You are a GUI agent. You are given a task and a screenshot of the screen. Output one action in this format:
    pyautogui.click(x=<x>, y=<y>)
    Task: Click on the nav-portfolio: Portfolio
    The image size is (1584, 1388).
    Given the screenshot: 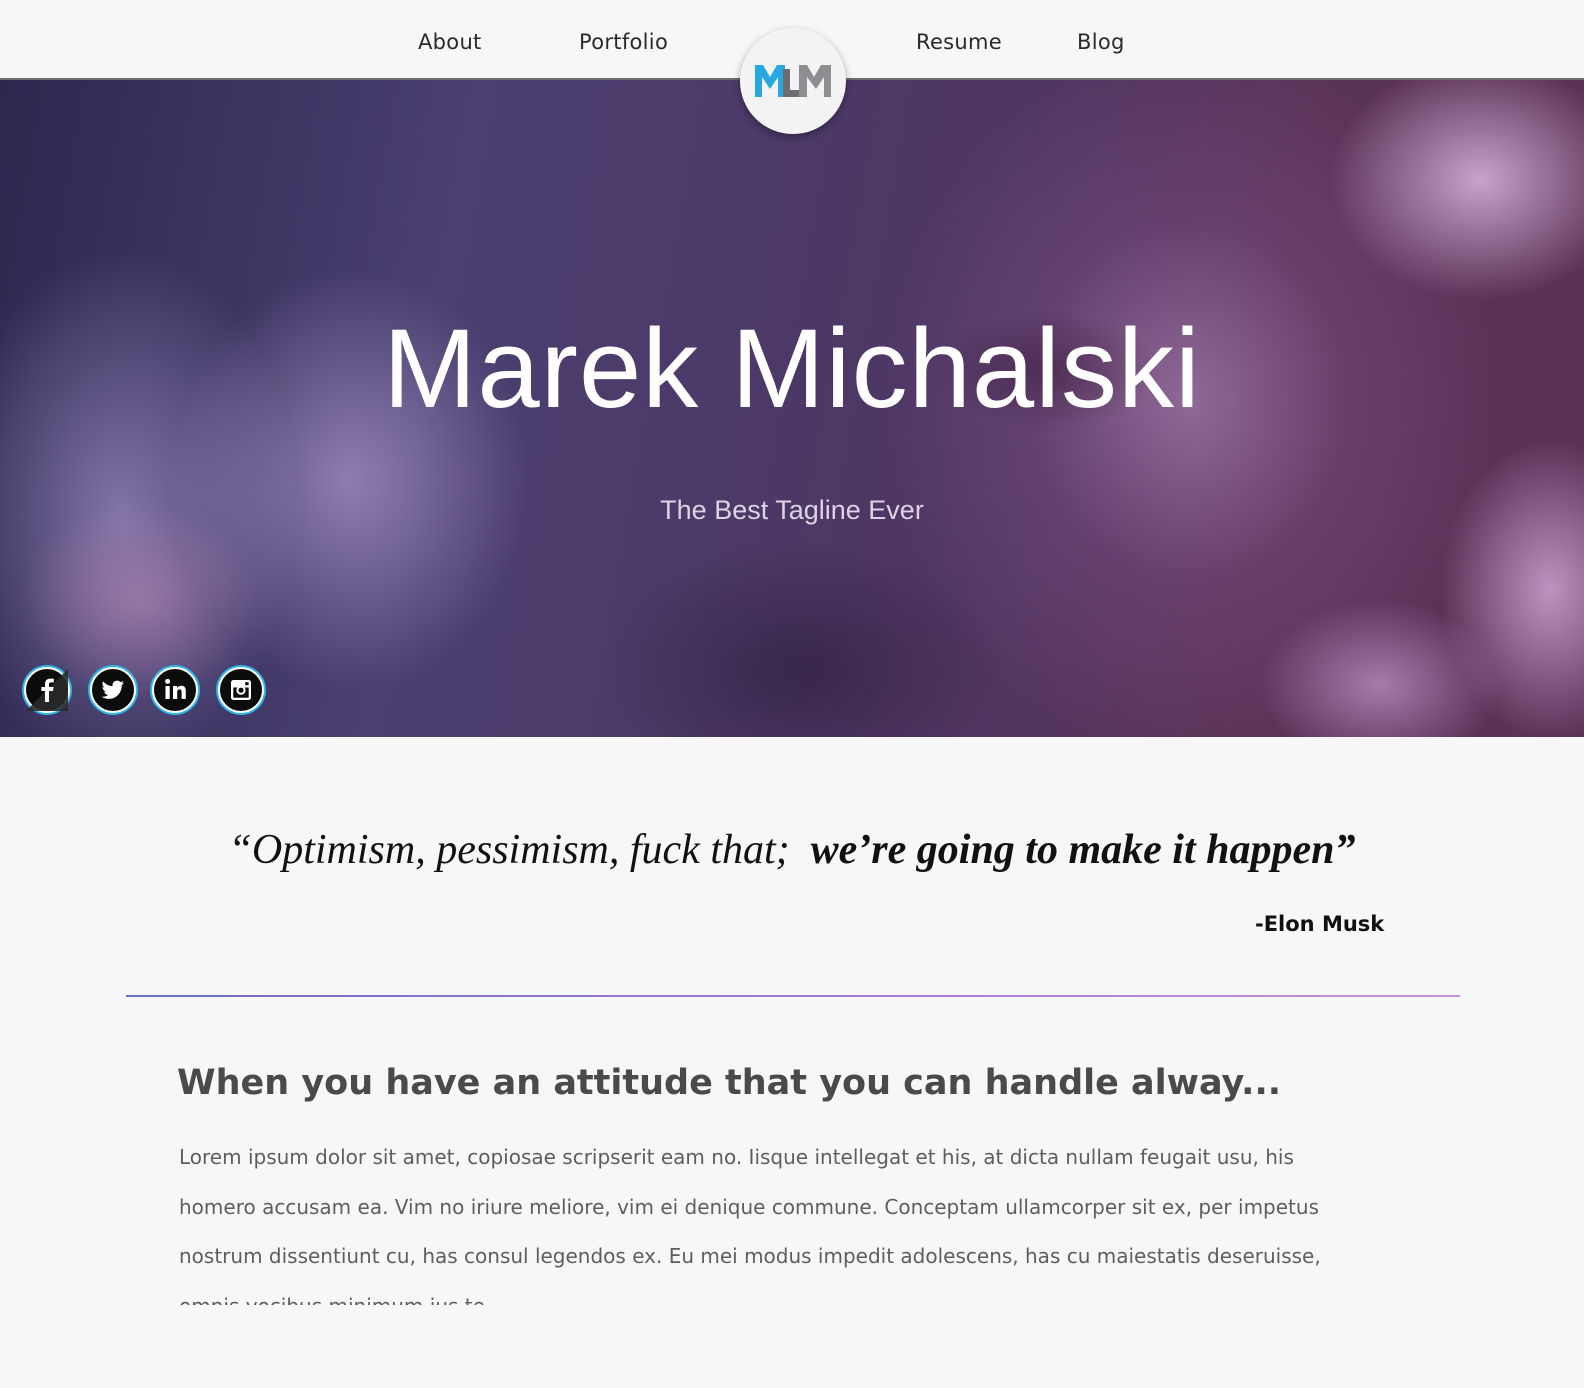 What is the action you would take?
    pyautogui.click(x=623, y=42)
    